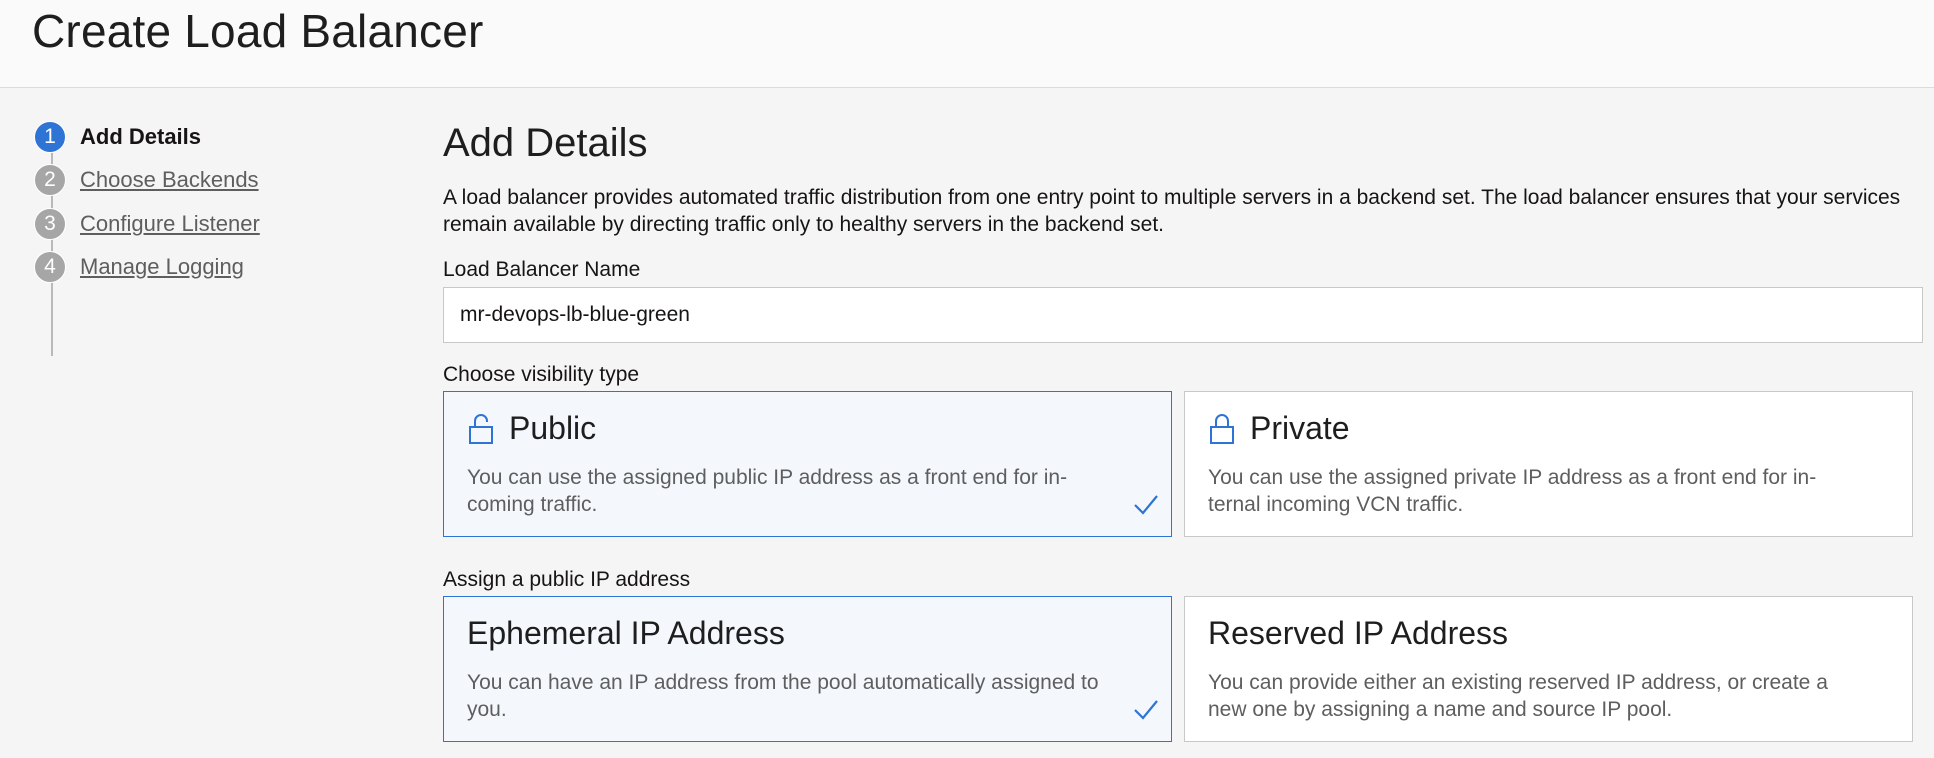  I want to click on step-label: Manage Logging, so click(162, 267).